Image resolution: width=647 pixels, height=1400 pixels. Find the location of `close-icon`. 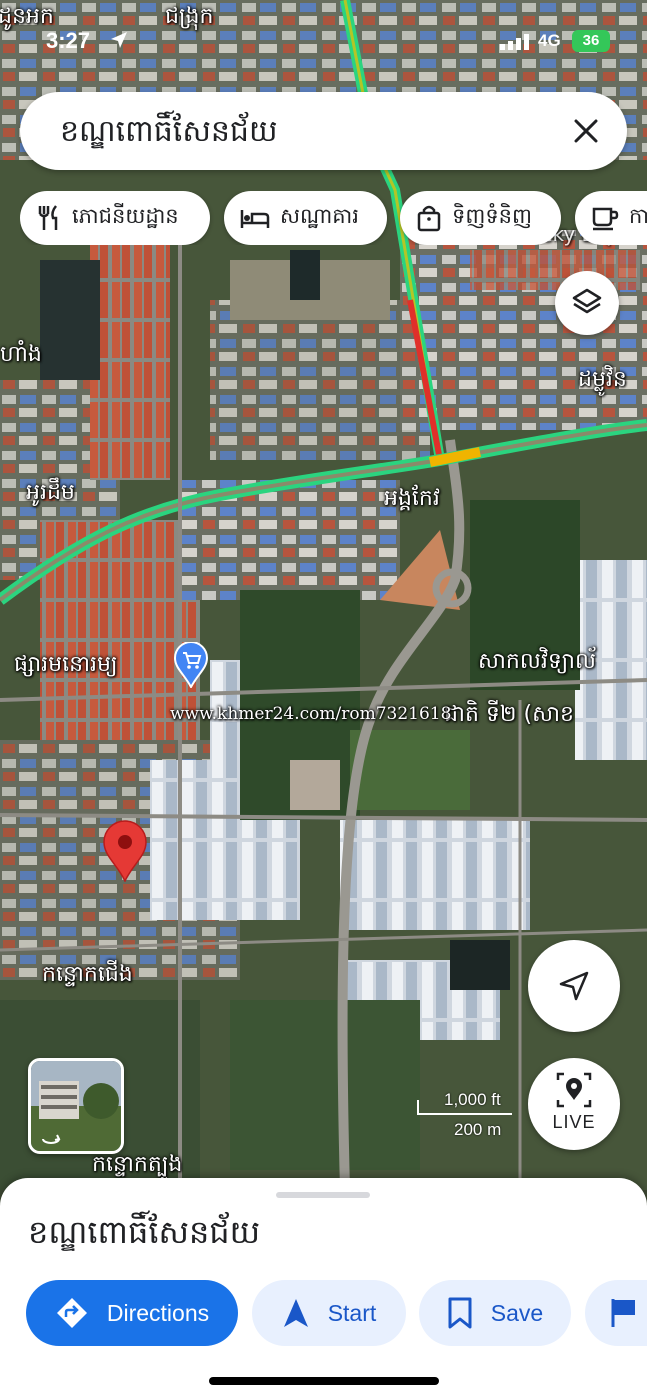

close-icon is located at coordinates (586, 131).